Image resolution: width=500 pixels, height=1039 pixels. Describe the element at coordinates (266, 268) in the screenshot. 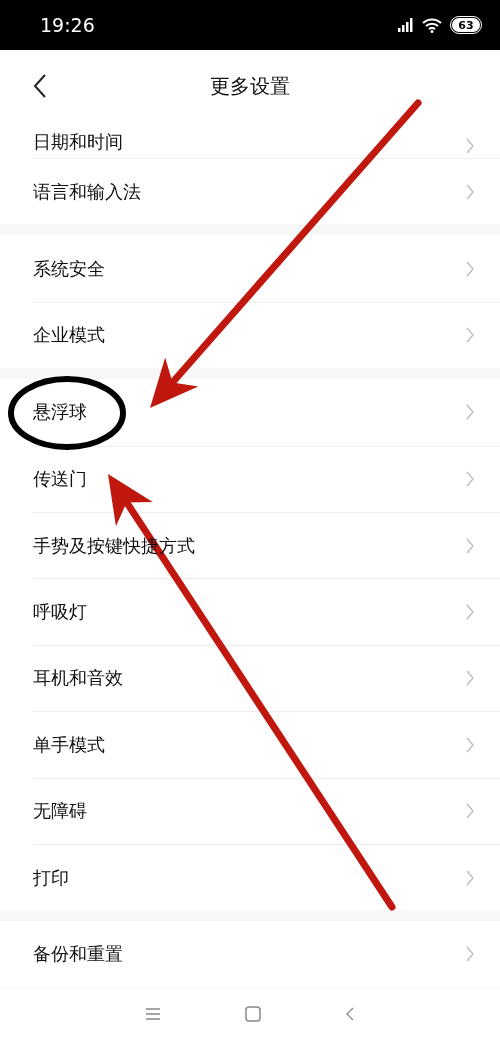

I see `settings-item: 系统安全` at that location.